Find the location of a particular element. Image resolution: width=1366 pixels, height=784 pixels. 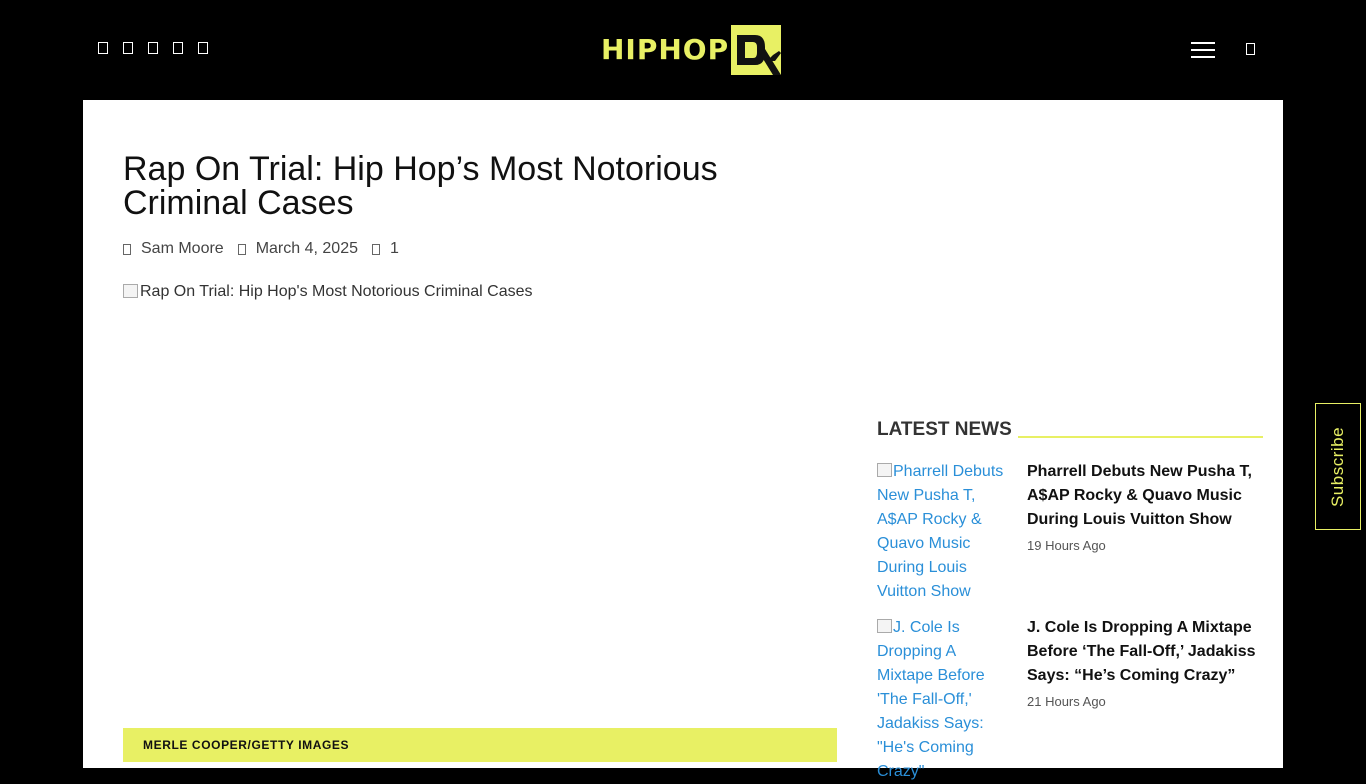

twitter-icon is located at coordinates (128, 48).